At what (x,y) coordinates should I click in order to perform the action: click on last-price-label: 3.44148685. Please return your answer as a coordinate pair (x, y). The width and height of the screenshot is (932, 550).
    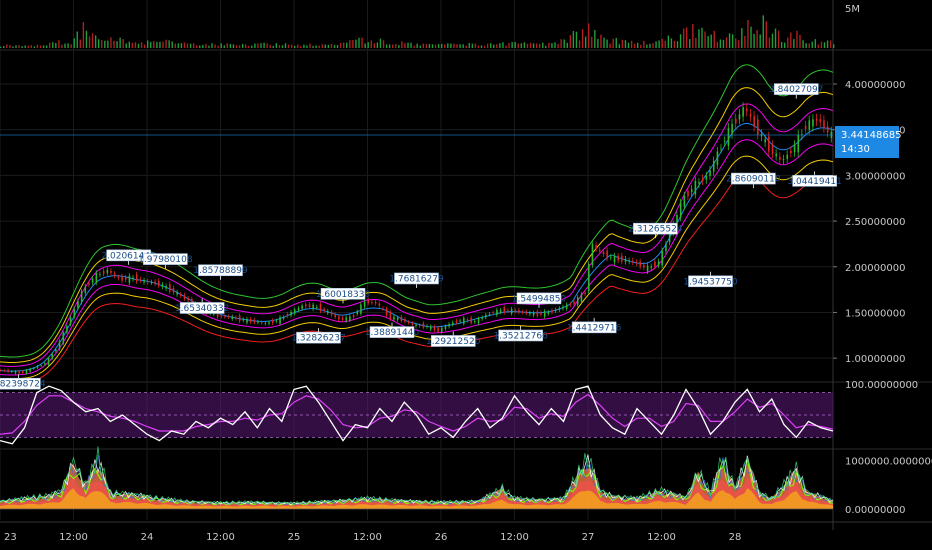
    Looking at the image, I should click on (871, 135).